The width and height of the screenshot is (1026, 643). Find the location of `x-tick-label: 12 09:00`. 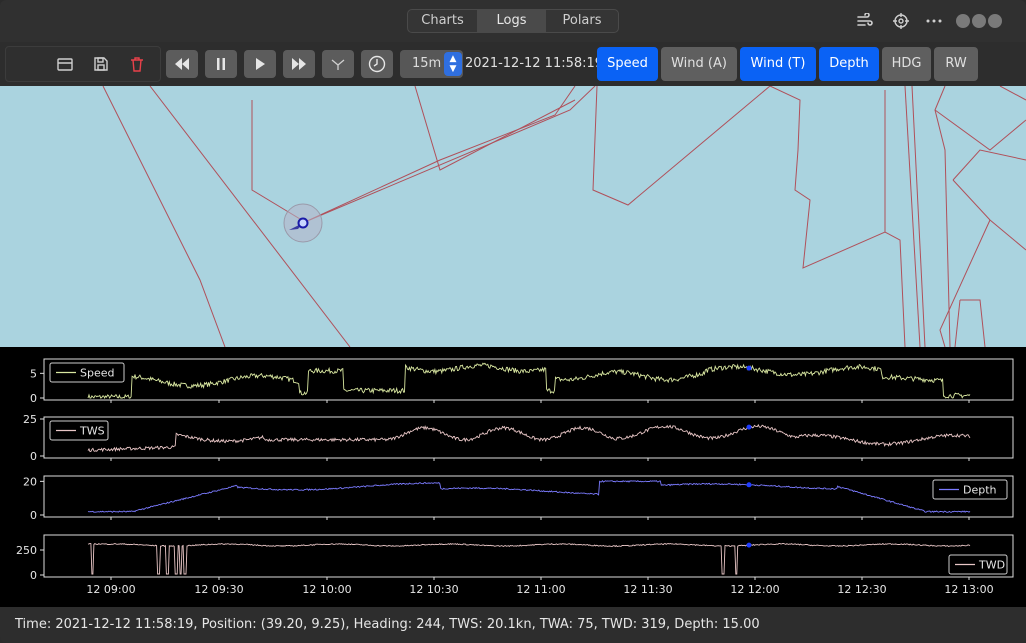

x-tick-label: 12 09:00 is located at coordinates (110, 589).